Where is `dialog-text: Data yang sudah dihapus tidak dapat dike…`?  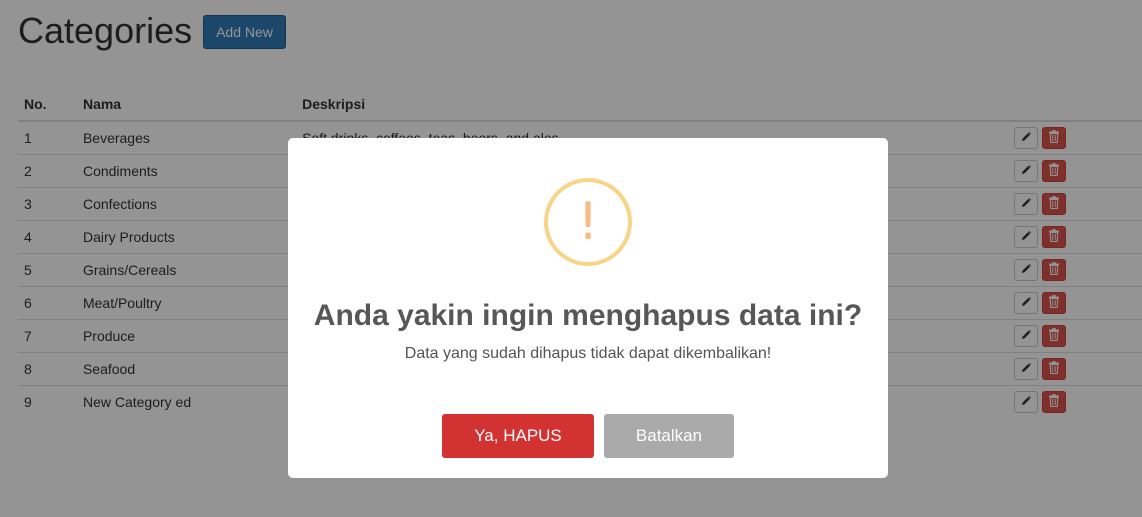
dialog-text: Data yang sudah dihapus tidak dapat dike… is located at coordinates (588, 353).